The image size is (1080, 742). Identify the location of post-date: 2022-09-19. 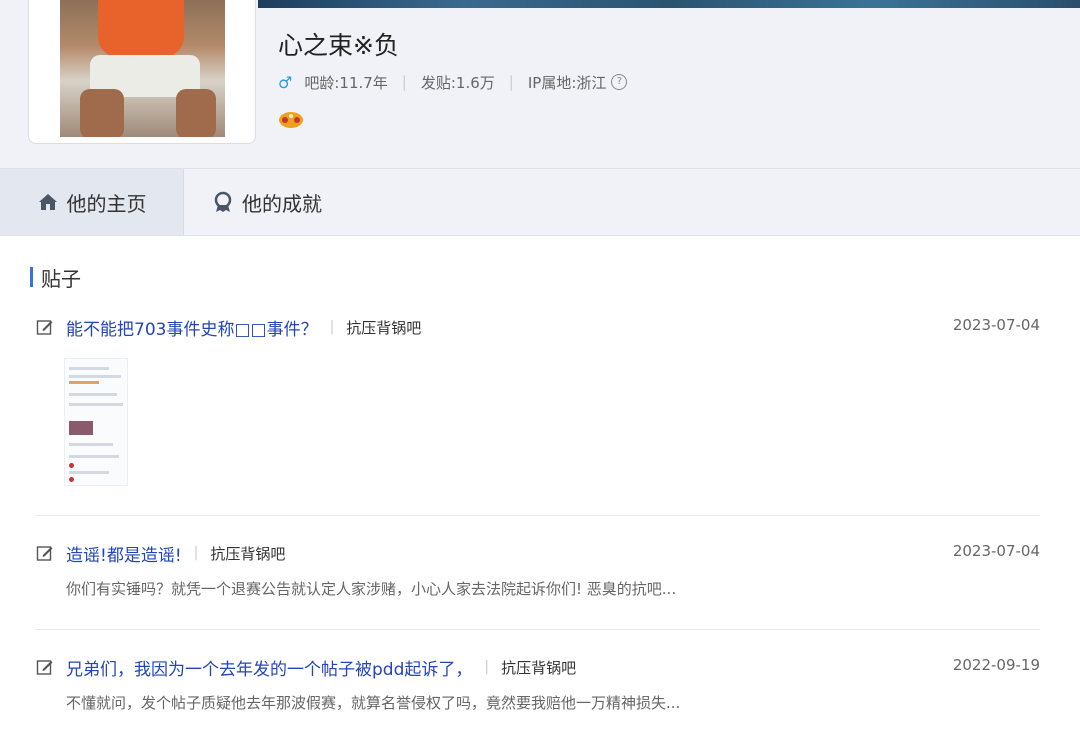
(996, 665).